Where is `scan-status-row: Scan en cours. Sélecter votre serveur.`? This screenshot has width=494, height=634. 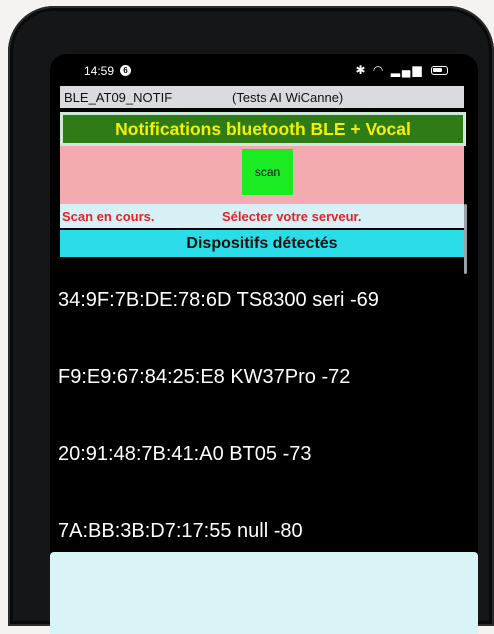
scan-status-row: Scan en cours. Sélecter votre serveur. is located at coordinates (262, 216).